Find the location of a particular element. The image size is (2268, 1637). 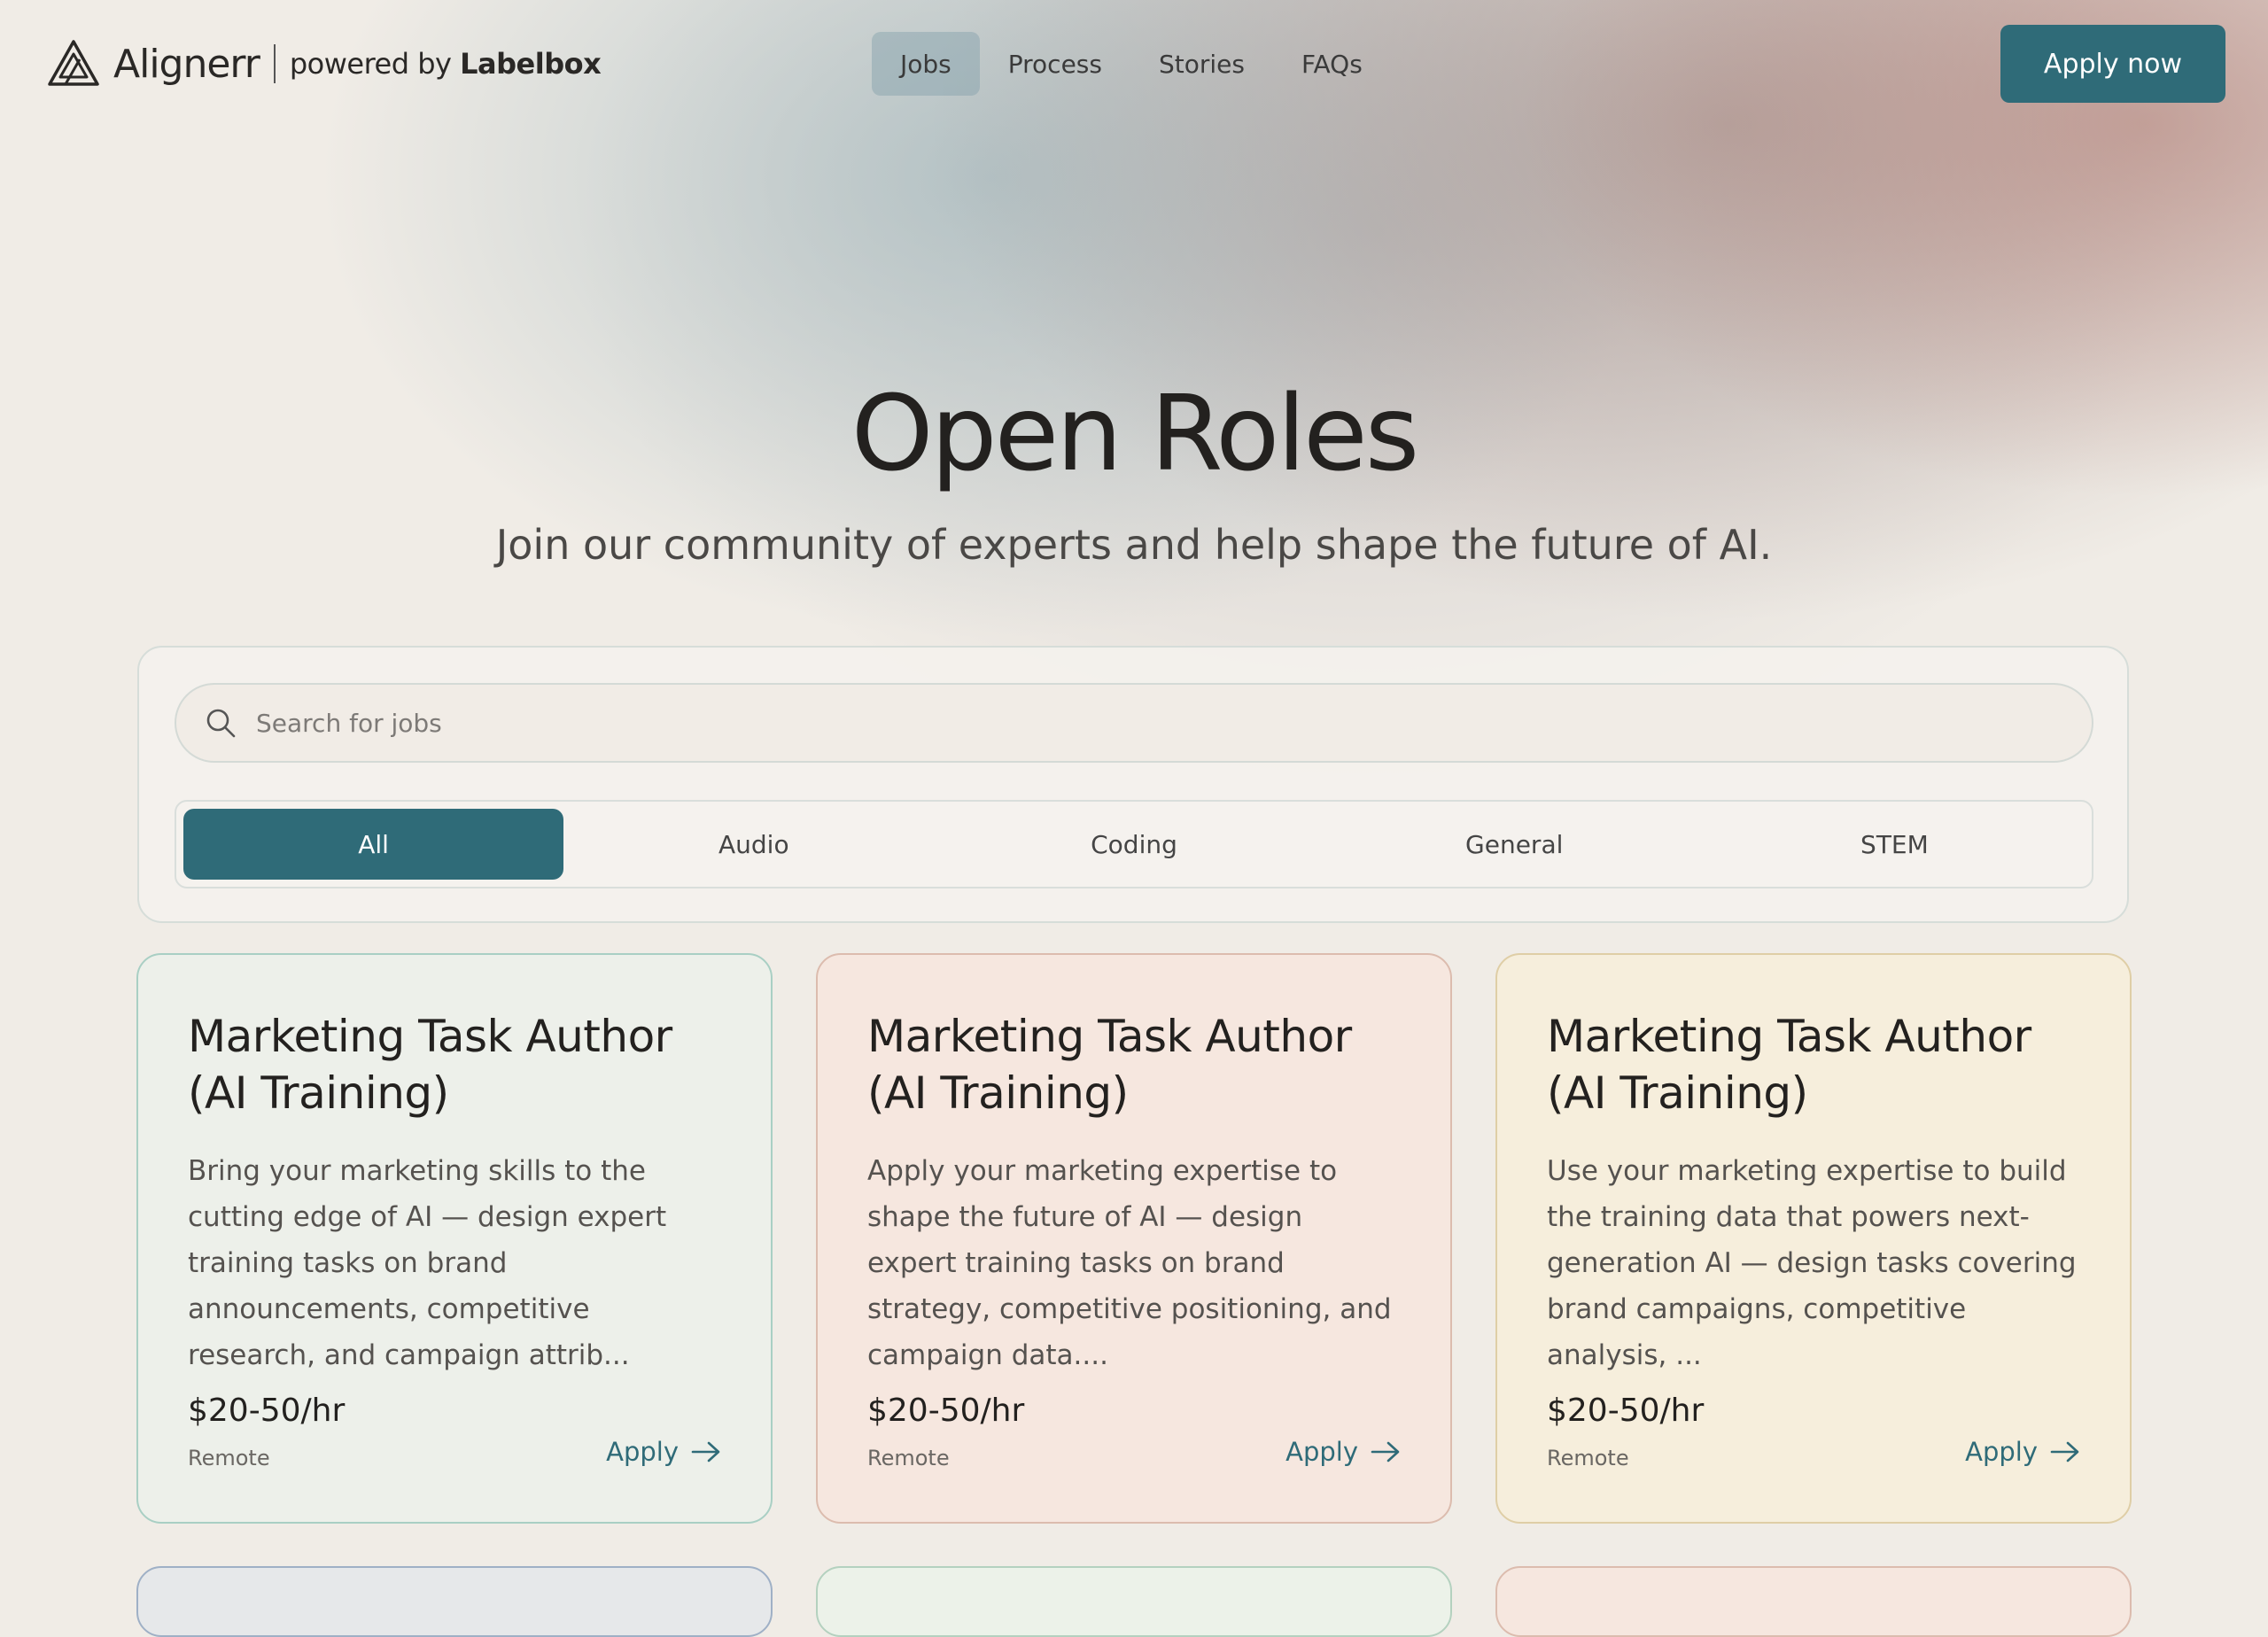

nav-stories: Stories is located at coordinates (1201, 64).